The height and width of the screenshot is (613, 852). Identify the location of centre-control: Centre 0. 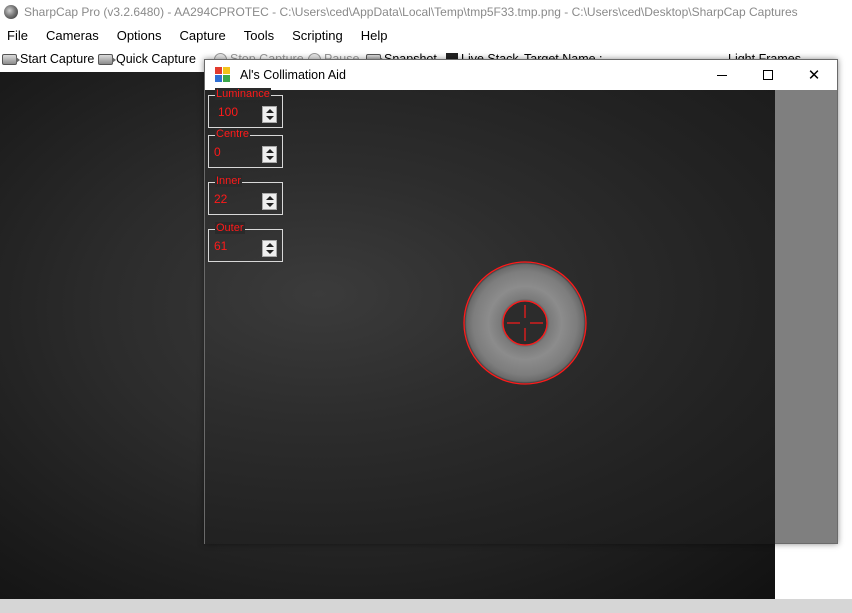
(245, 148).